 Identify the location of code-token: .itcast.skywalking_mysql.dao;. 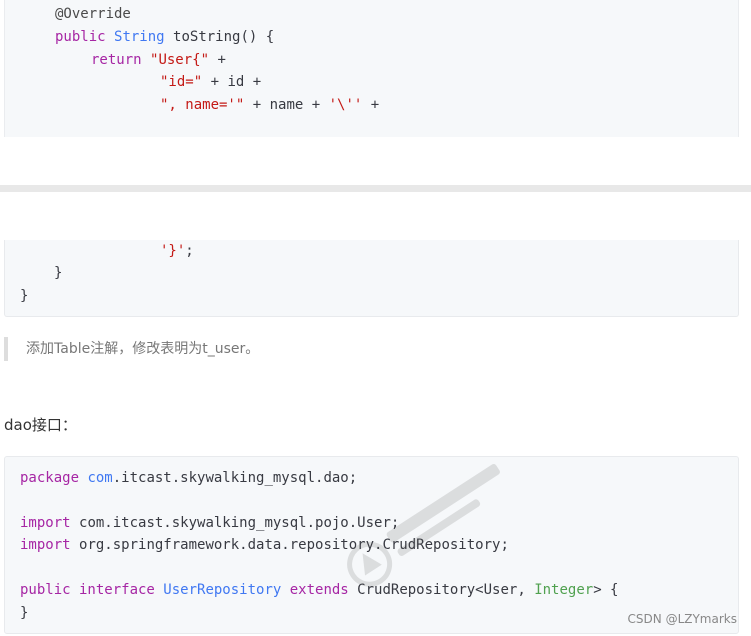
(235, 478).